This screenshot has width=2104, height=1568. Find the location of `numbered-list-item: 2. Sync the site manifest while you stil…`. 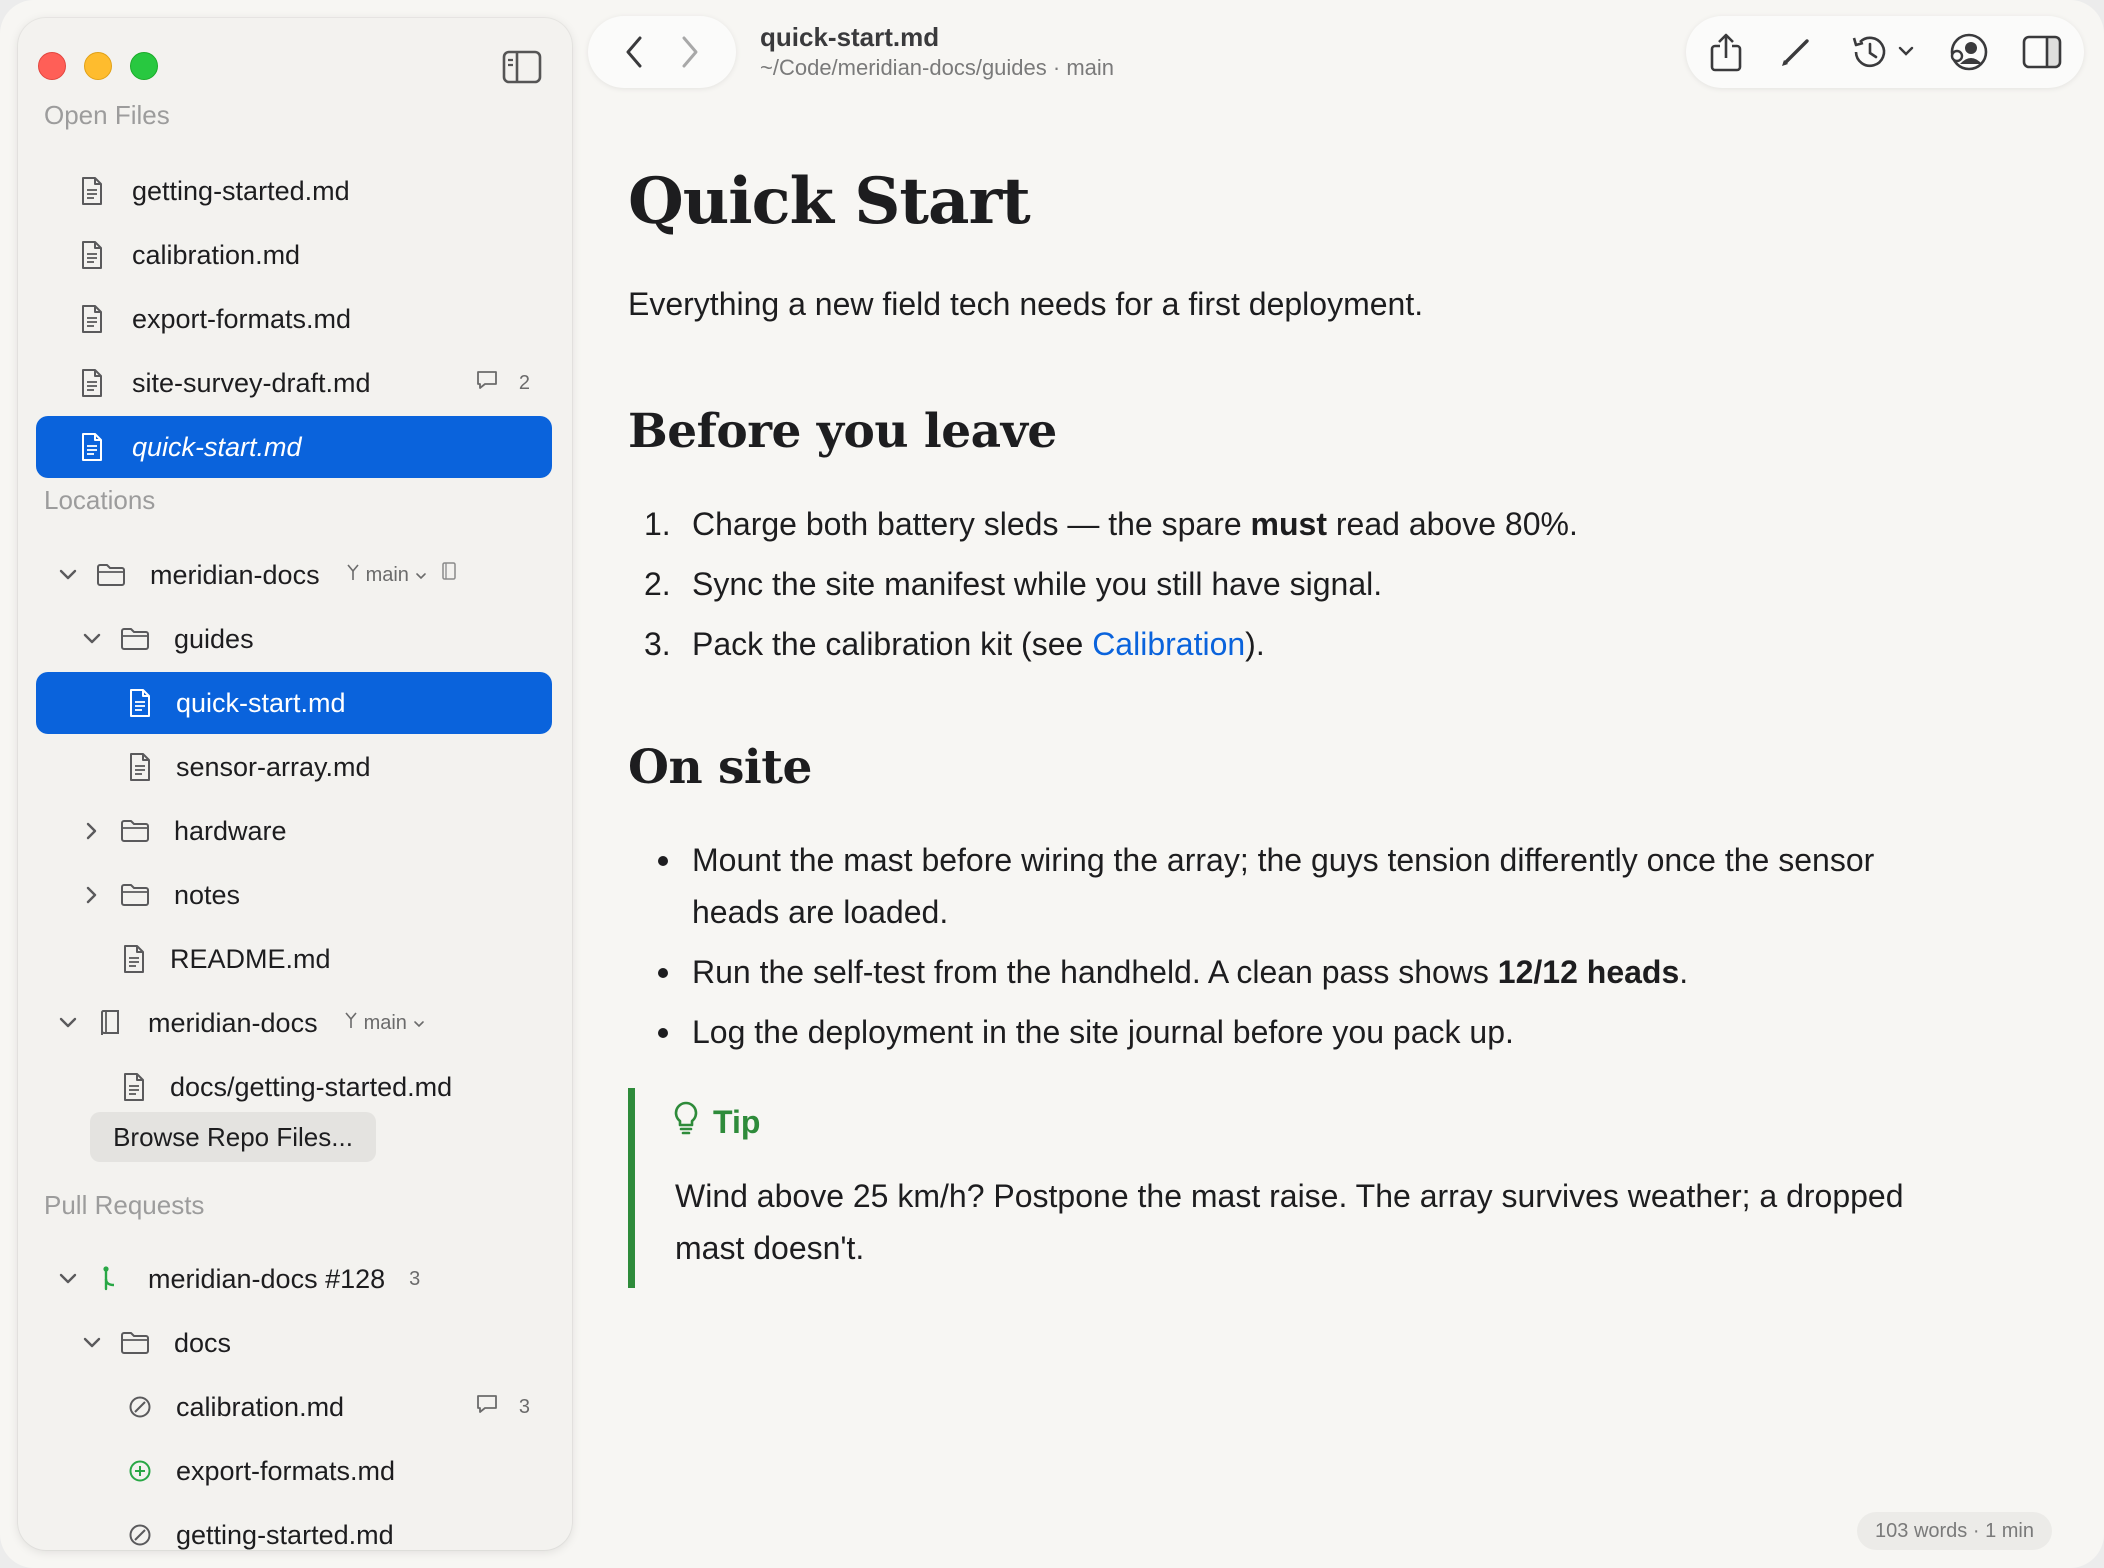

numbered-list-item: 2. Sync the site manifest while you stil… is located at coordinates (1278, 584).